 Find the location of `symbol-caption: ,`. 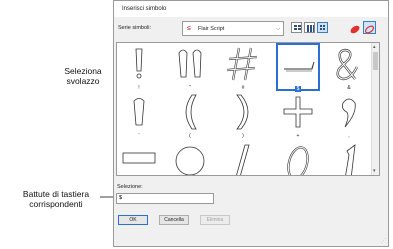

symbol-caption: , is located at coordinates (349, 136).